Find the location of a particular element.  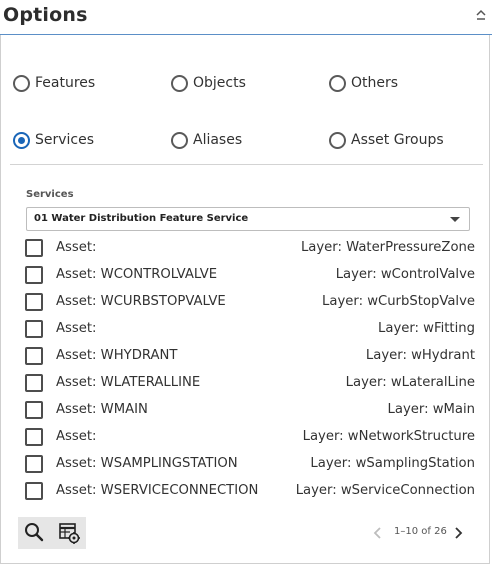

asset-name: Asset: WCURBSTOPVALVE is located at coordinates (141, 301).